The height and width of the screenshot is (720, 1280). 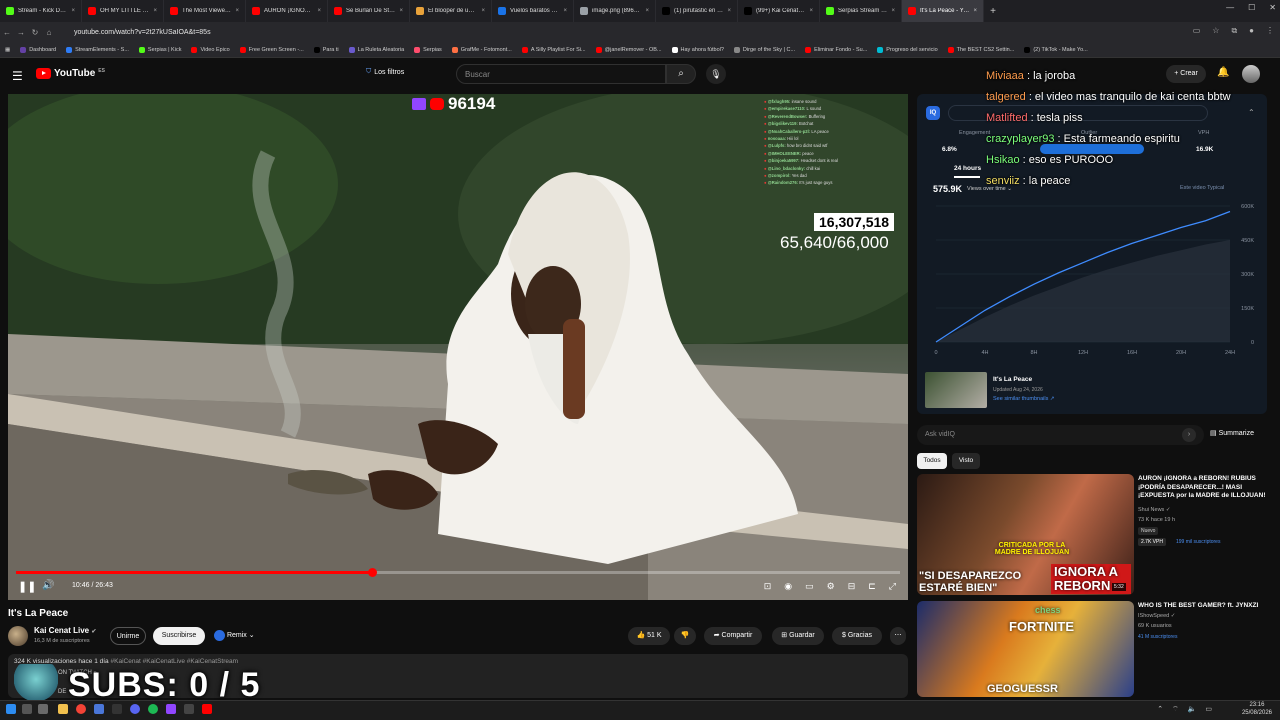 I want to click on bookmark-item: Serpias | Kick, so click(x=160, y=49).